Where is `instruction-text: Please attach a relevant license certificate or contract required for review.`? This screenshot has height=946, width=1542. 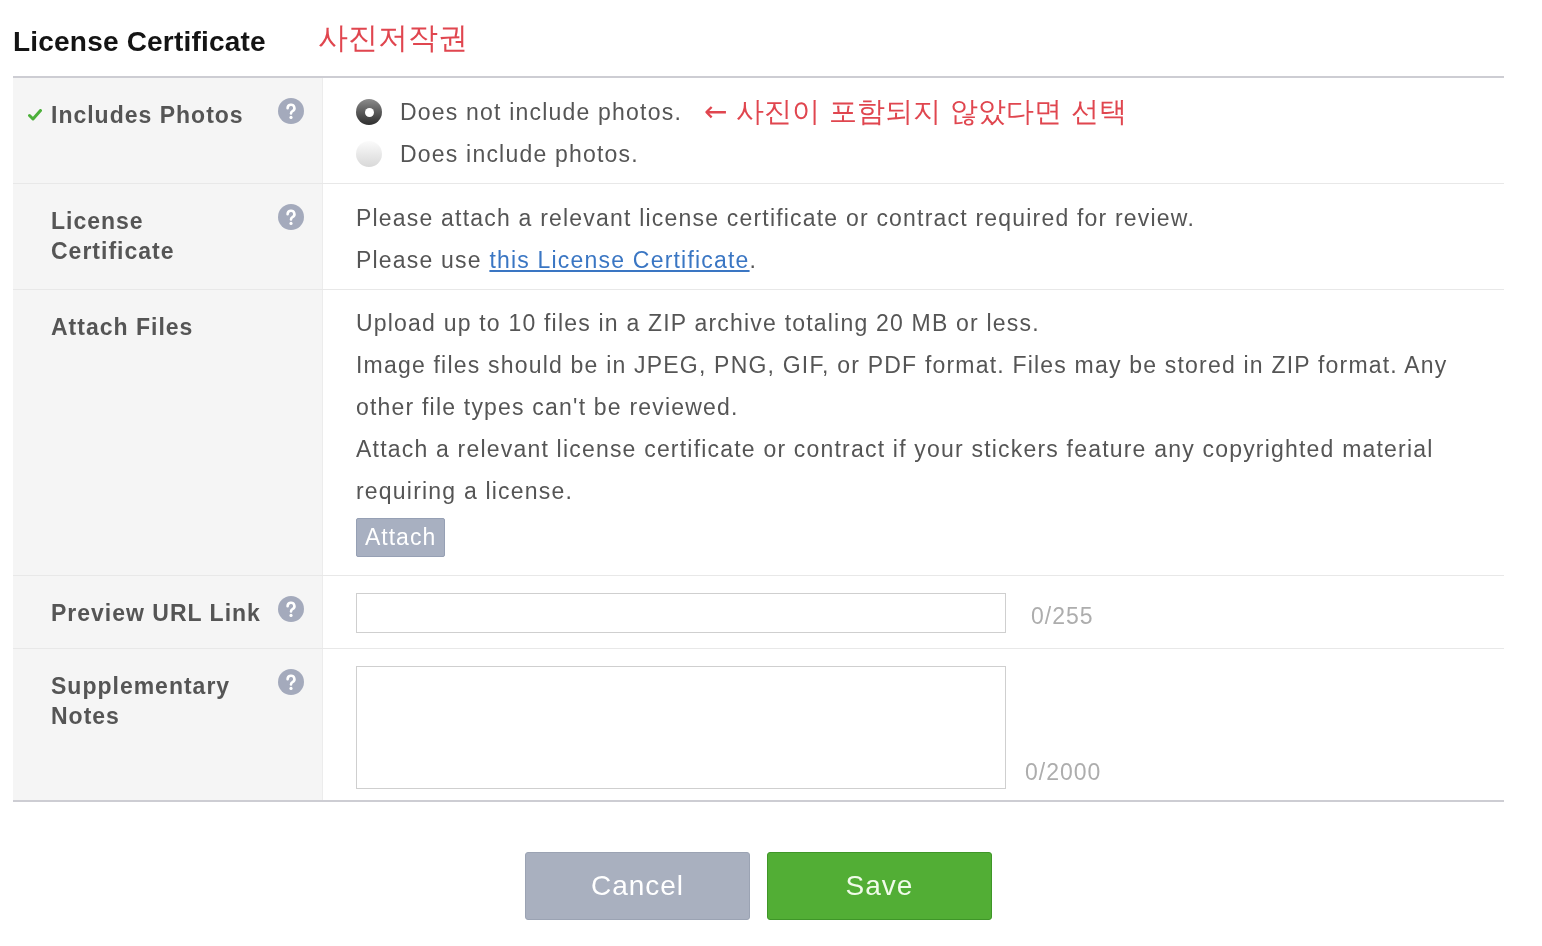
instruction-text: Please attach a relevant license certificate or contract required for review. is located at coordinates (776, 218).